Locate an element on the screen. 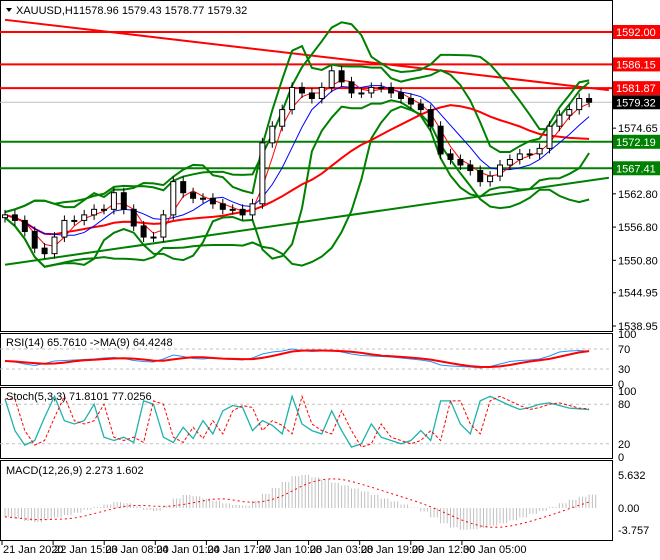  stoch-scale-label: 80 is located at coordinates (624, 405).